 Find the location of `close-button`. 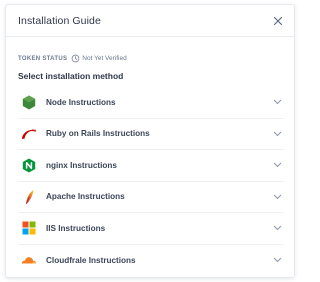

close-button is located at coordinates (278, 21).